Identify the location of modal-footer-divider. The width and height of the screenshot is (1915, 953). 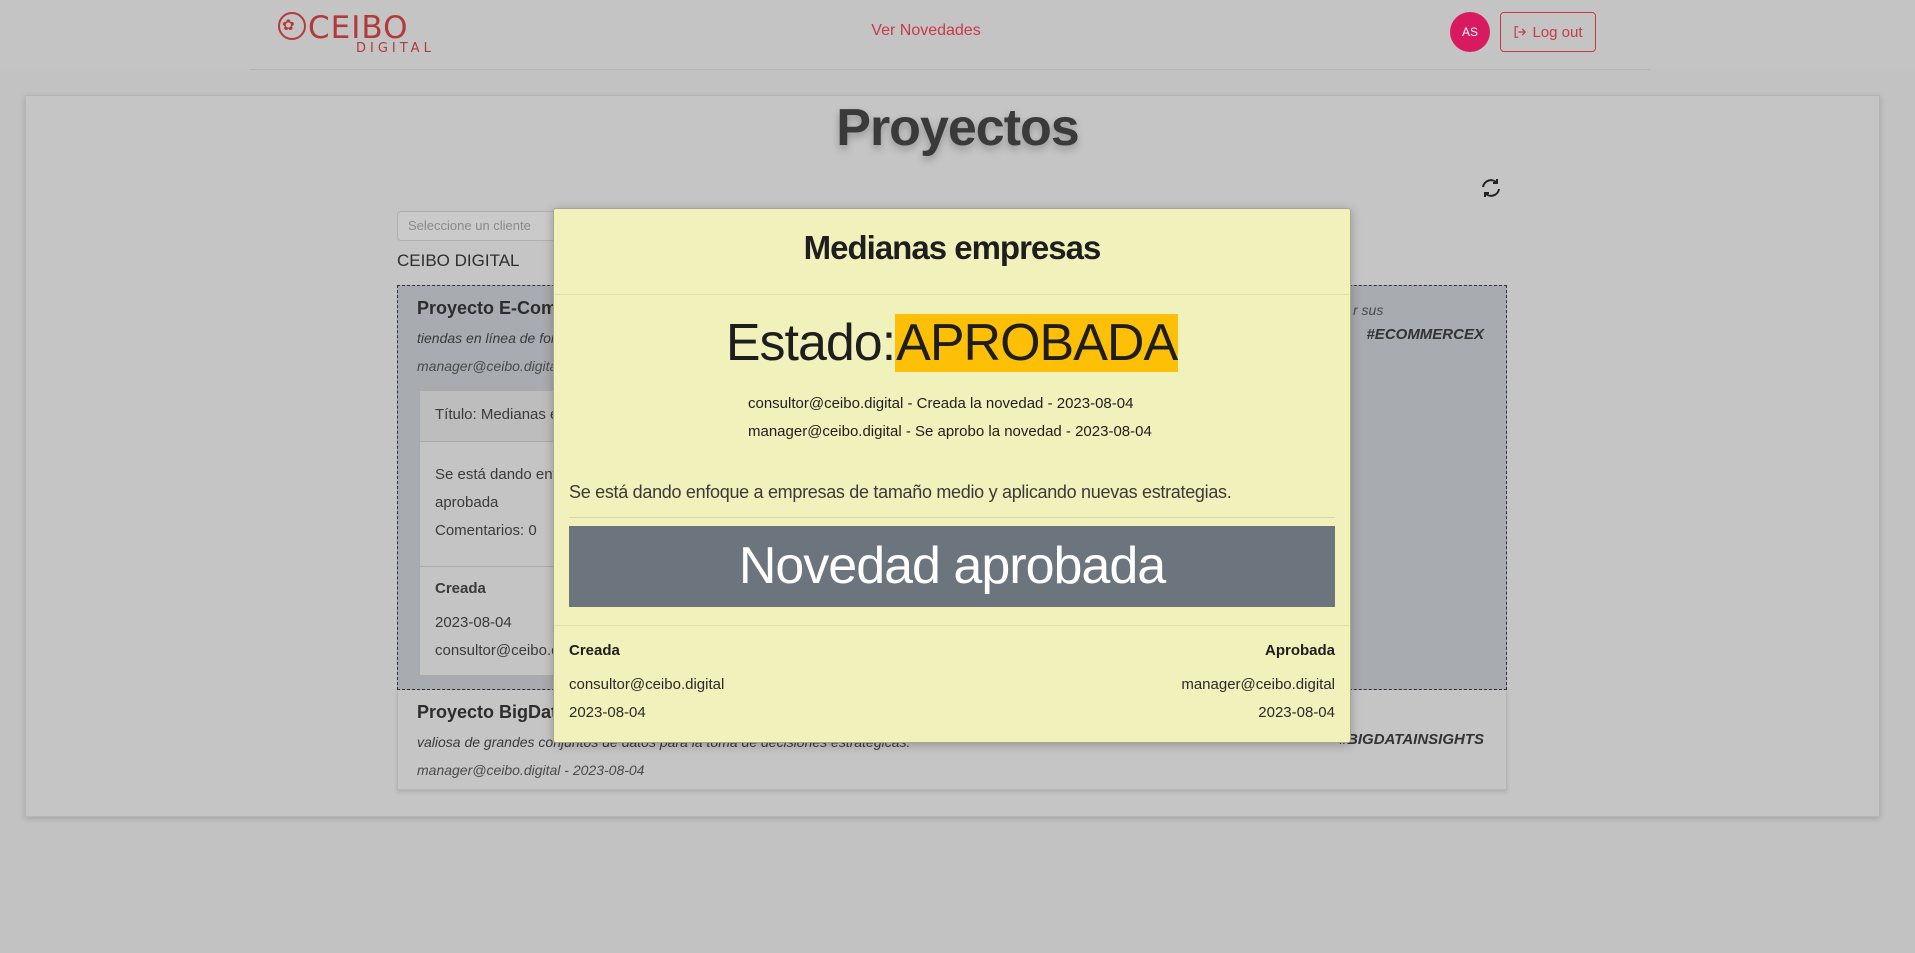
(952, 625).